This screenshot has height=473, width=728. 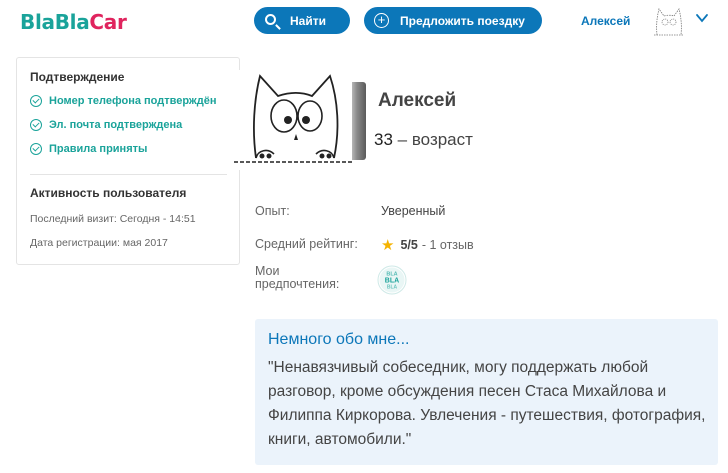 I want to click on card-divider, so click(x=128, y=174).